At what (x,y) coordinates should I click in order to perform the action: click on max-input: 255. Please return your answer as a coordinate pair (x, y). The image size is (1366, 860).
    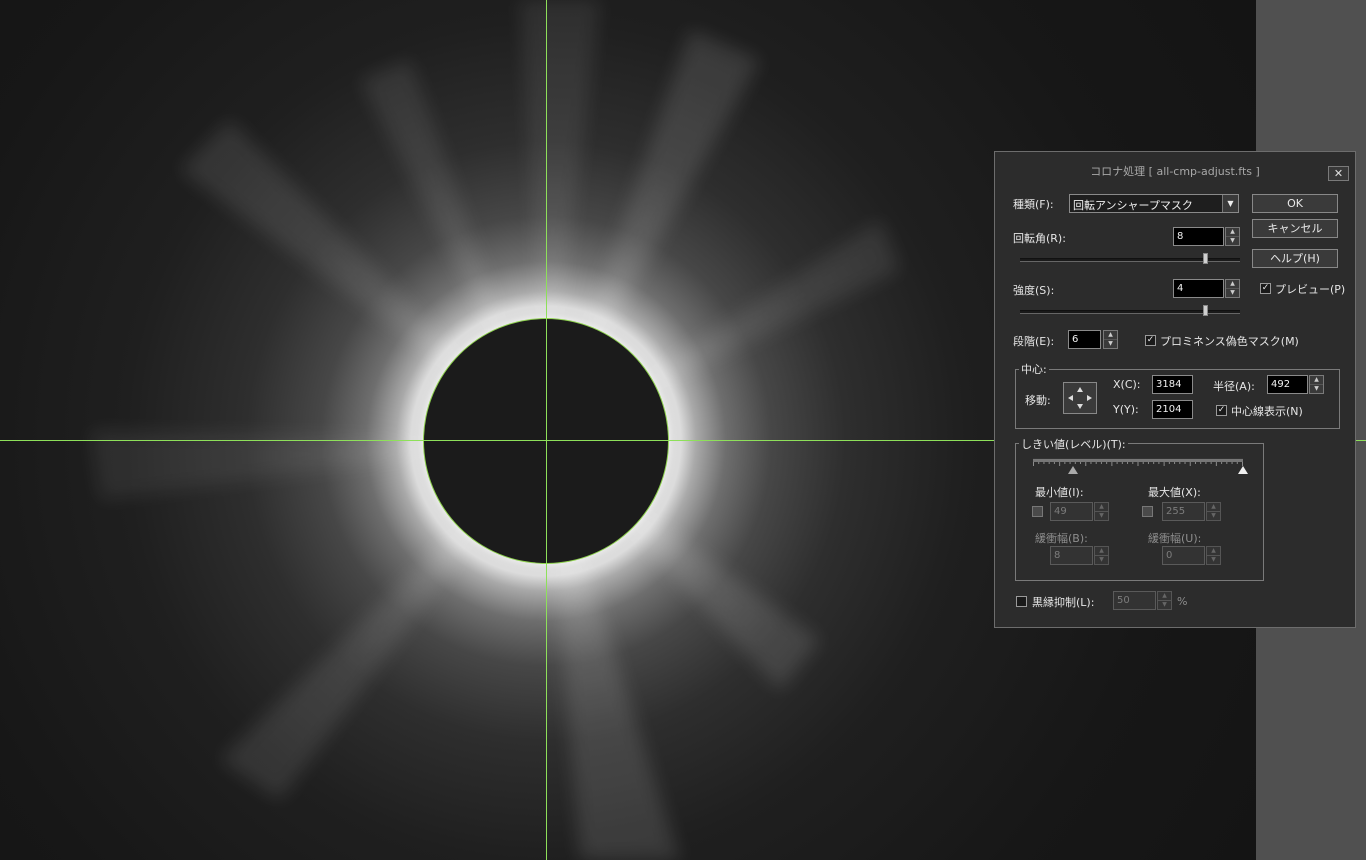
    Looking at the image, I should click on (1183, 511).